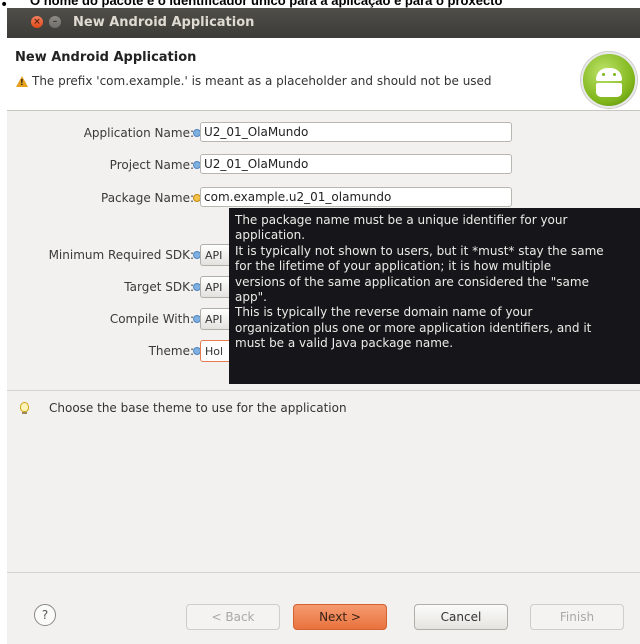 The image size is (640, 644). Describe the element at coordinates (270, 235) in the screenshot. I see `tooltip-line: application.` at that location.